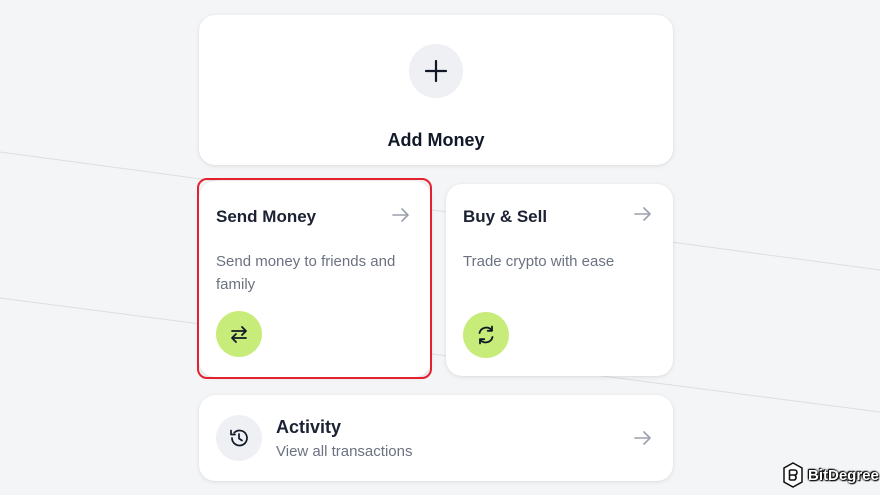 The width and height of the screenshot is (880, 495). What do you see at coordinates (539, 261) in the screenshot?
I see `buy-sell-description: Trade crypto with ease` at bounding box center [539, 261].